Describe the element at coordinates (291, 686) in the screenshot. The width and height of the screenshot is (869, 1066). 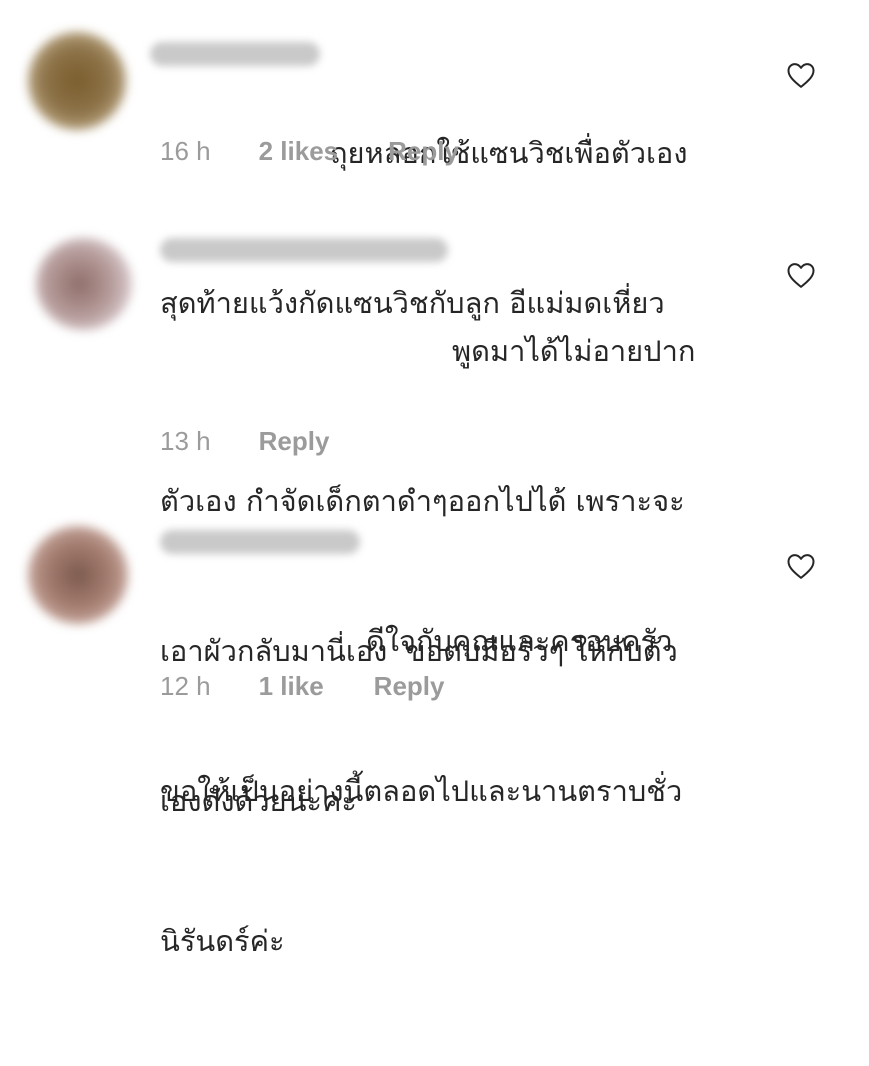
I see `likes-count: 1 like` at that location.